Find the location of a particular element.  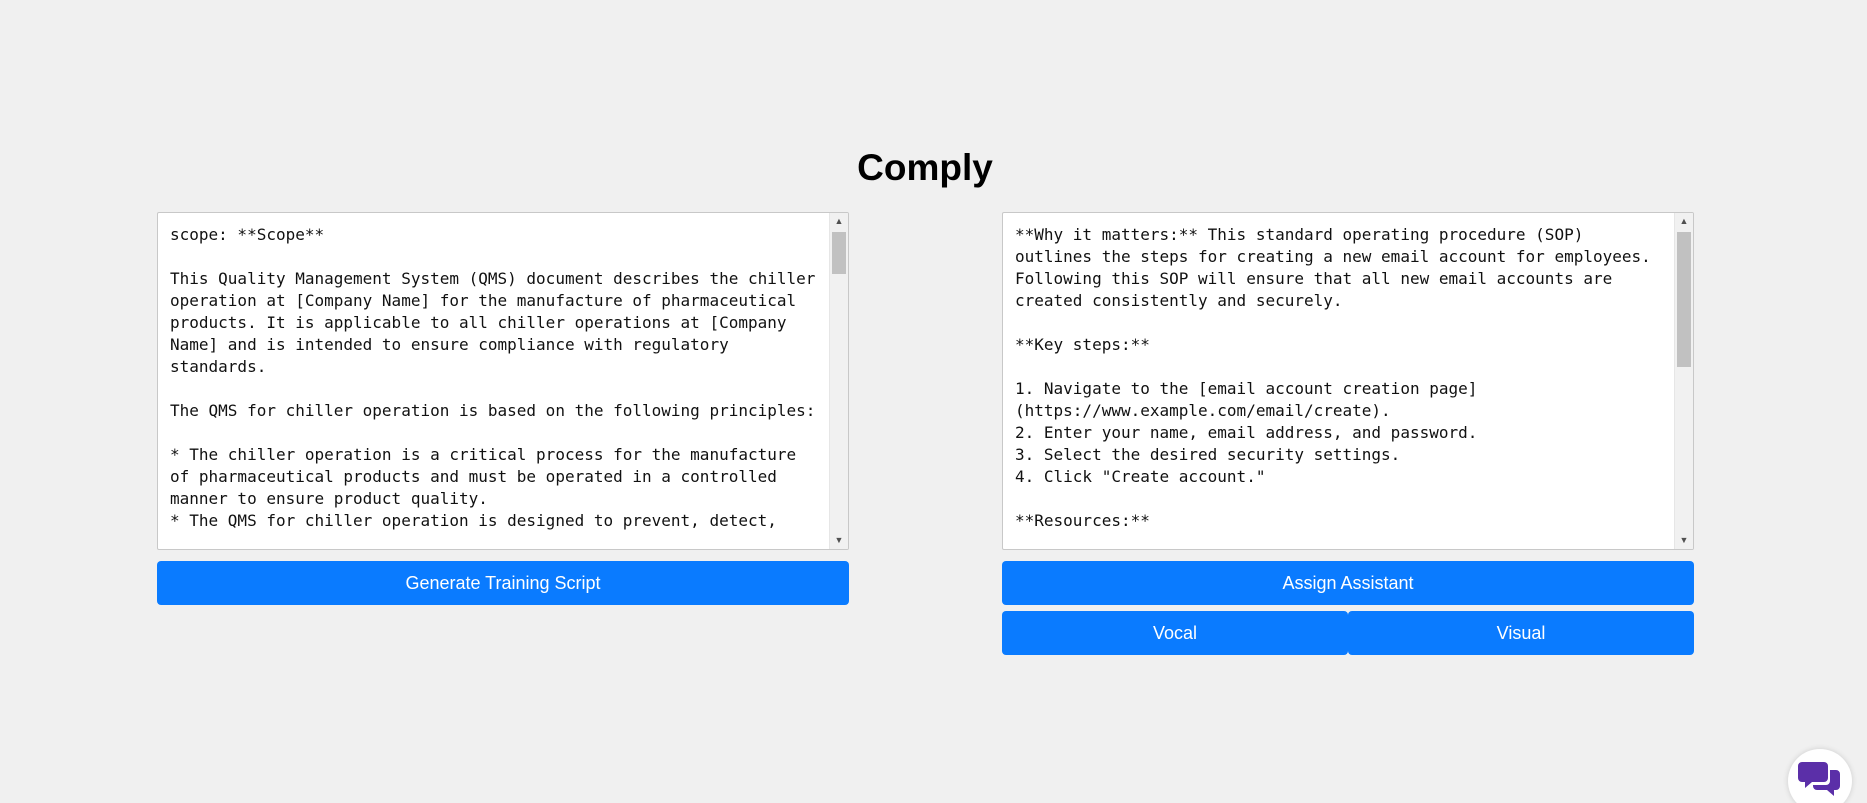

assistant-mode-buttons: Vocal Visual is located at coordinates (1348, 633).